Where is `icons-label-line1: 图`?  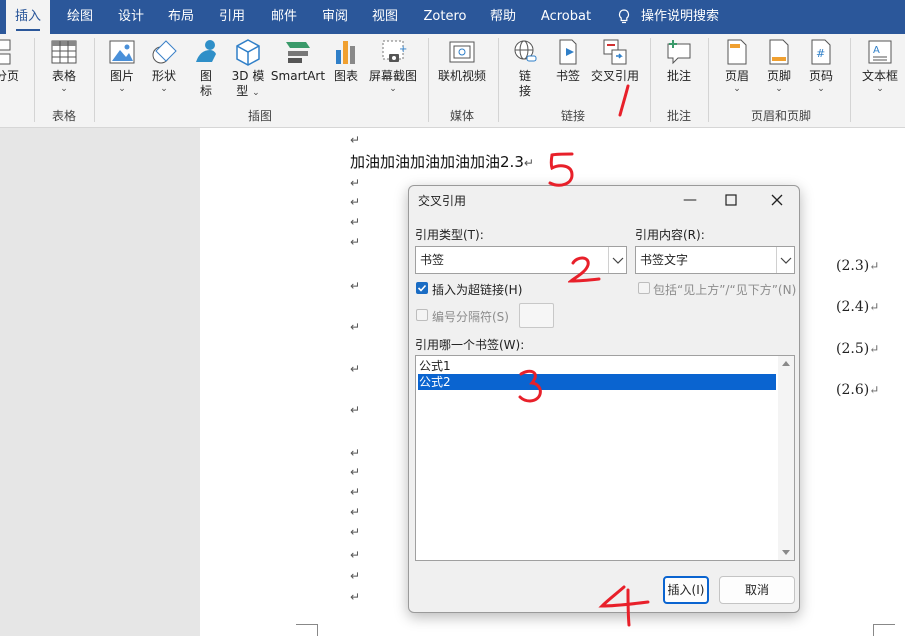 icons-label-line1: 图 is located at coordinates (205, 76).